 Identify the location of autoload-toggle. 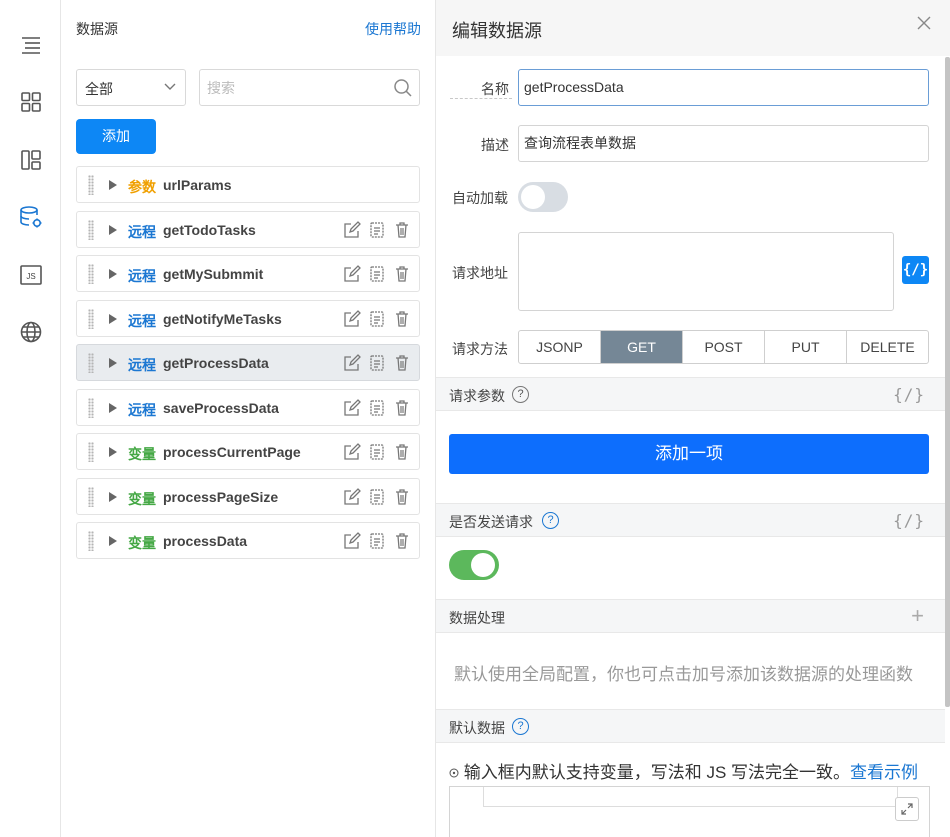
(543, 197).